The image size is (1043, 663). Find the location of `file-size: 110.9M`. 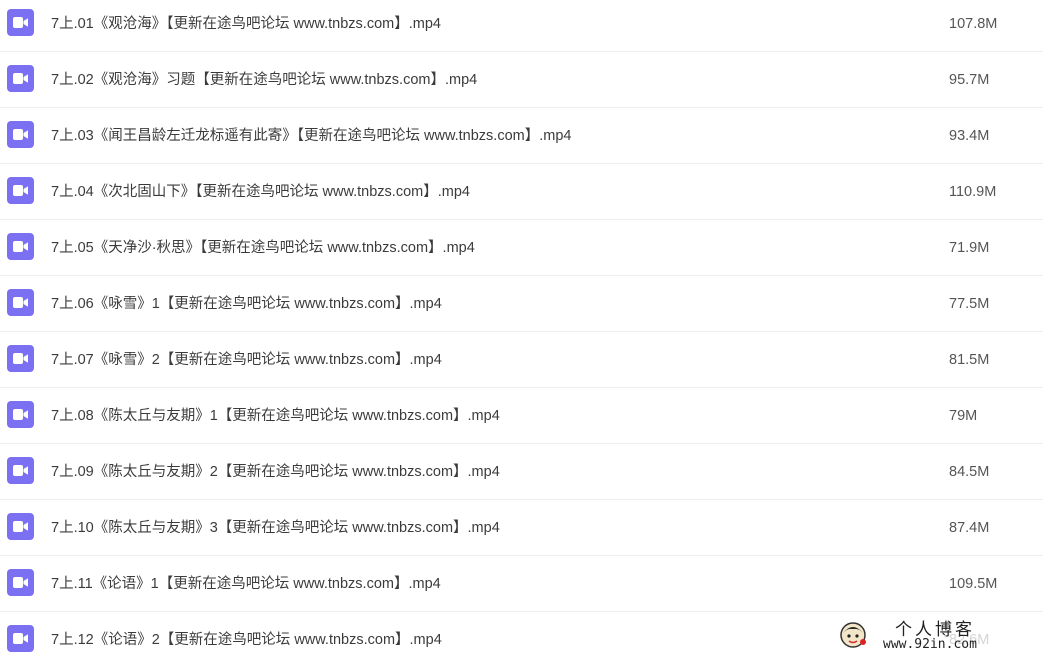

file-size: 110.9M is located at coordinates (973, 192).